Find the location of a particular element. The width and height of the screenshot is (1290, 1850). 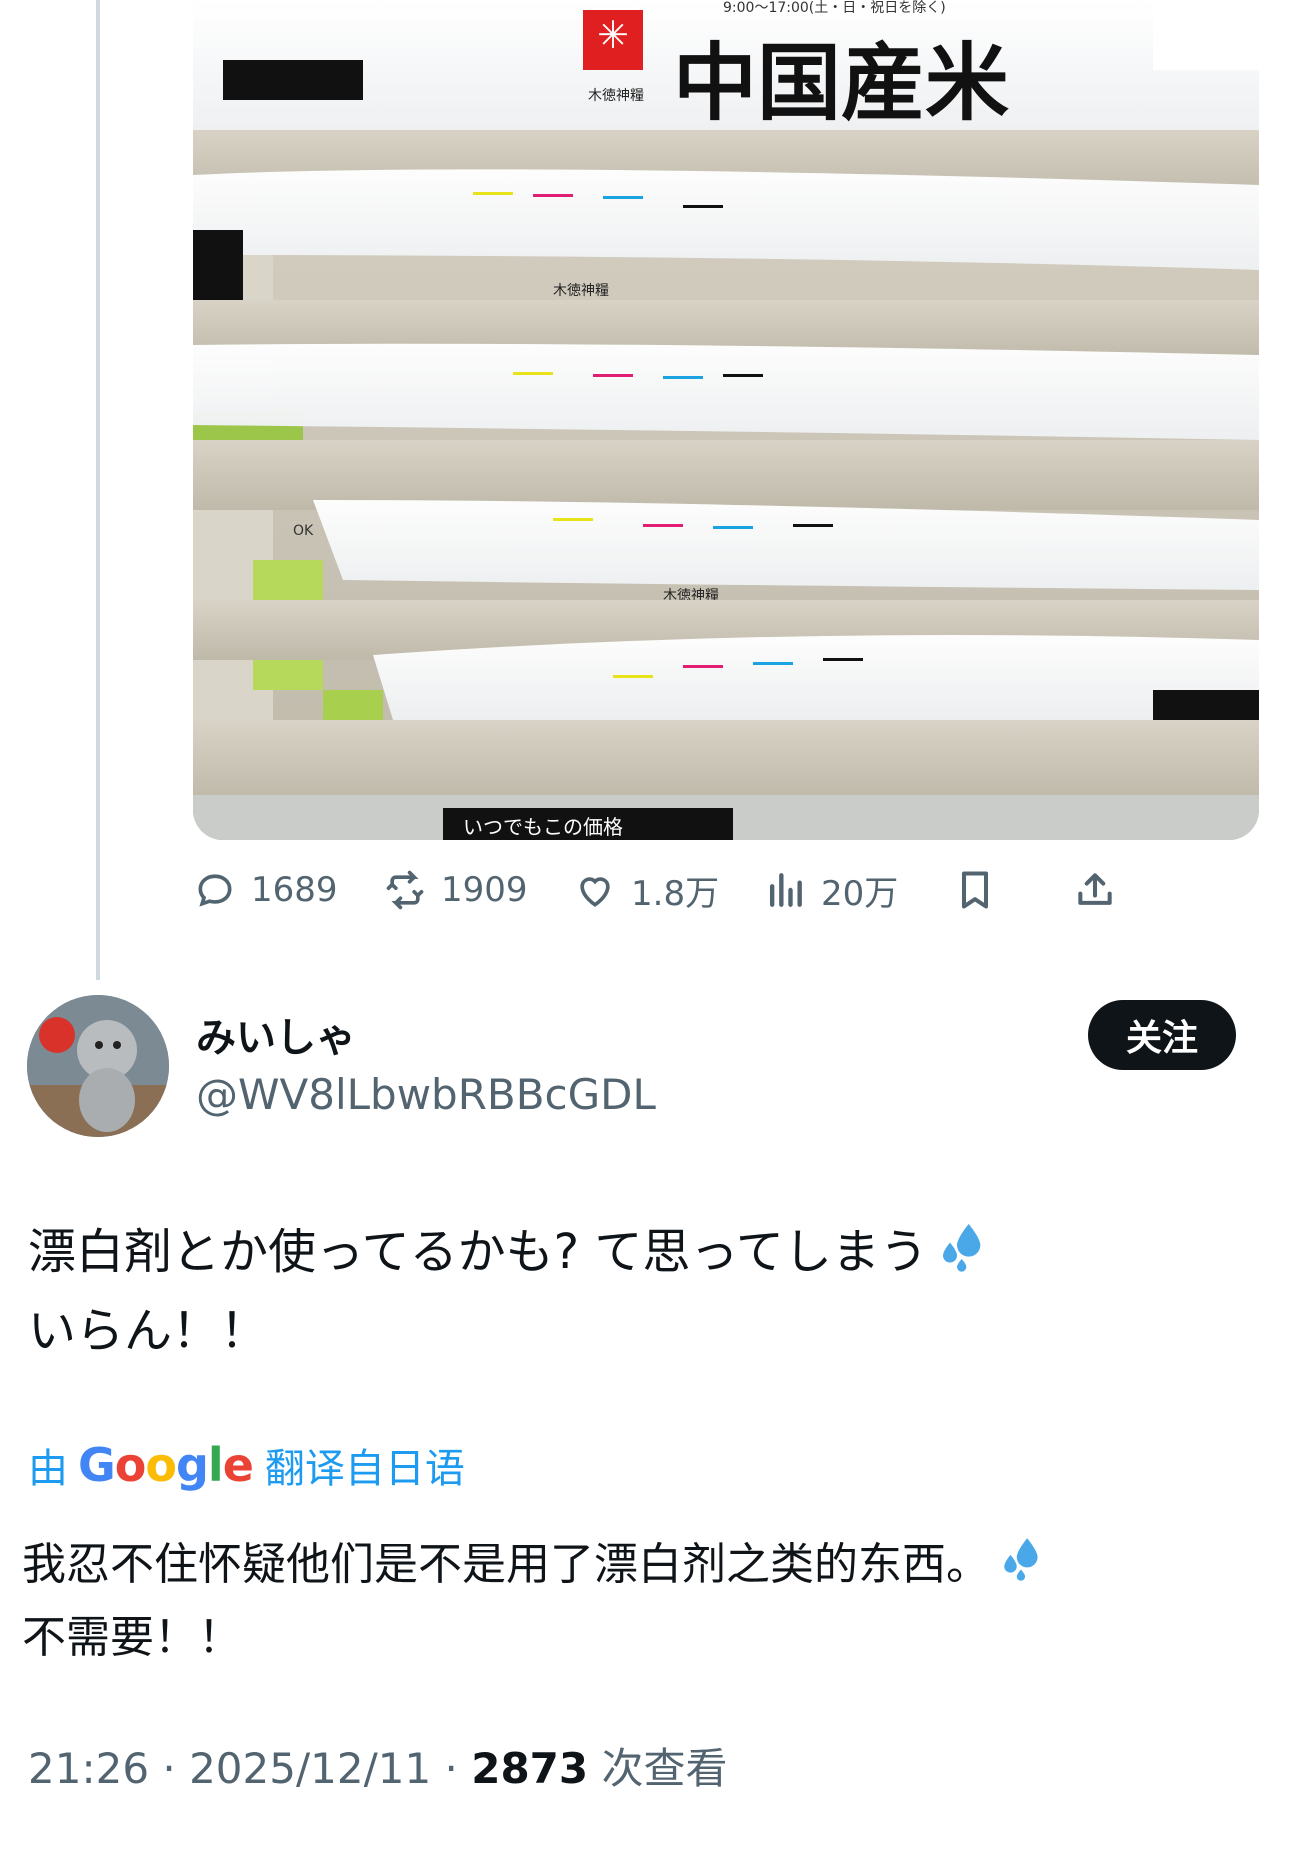

photo-brand-top: 木徳神糧 is located at coordinates (616, 96).